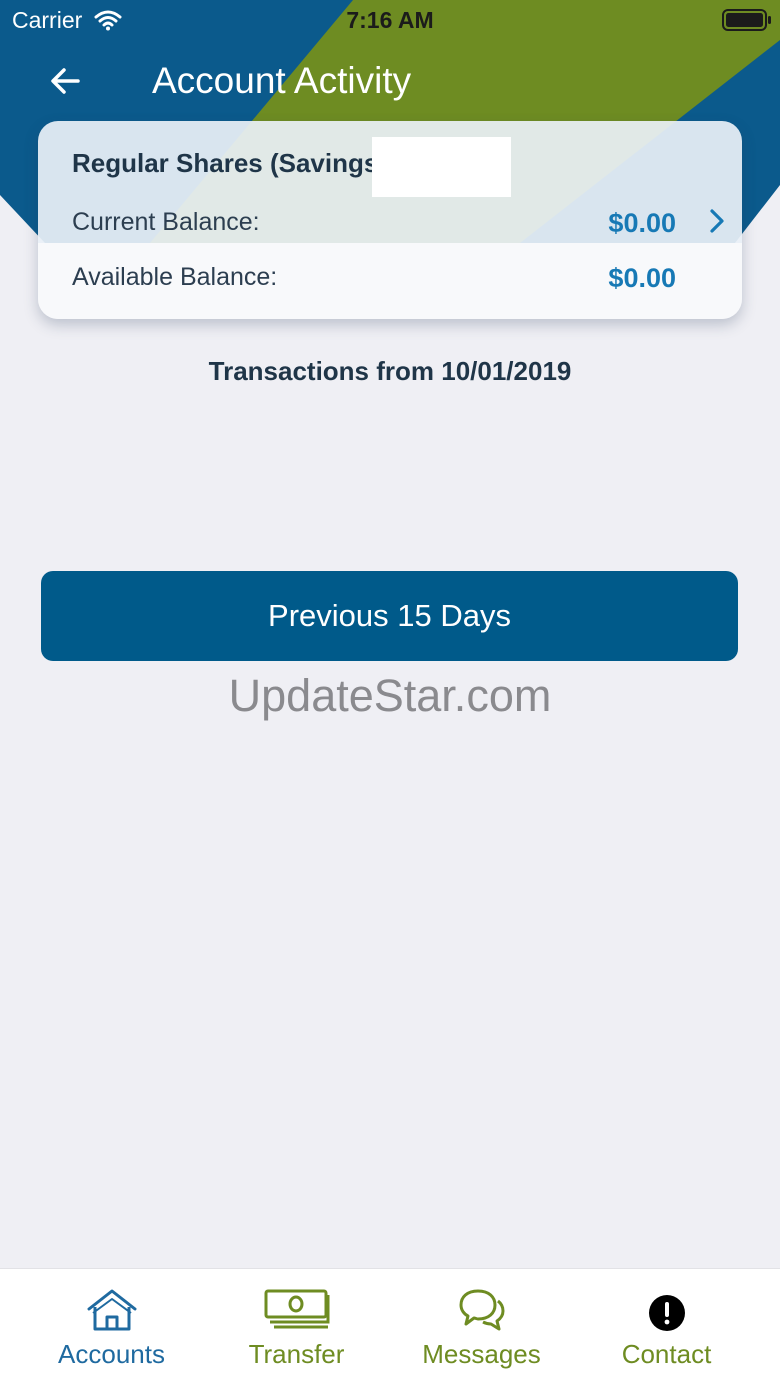 The height and width of the screenshot is (1388, 780). What do you see at coordinates (390, 695) in the screenshot?
I see `watermark: UpdateStar.com` at bounding box center [390, 695].